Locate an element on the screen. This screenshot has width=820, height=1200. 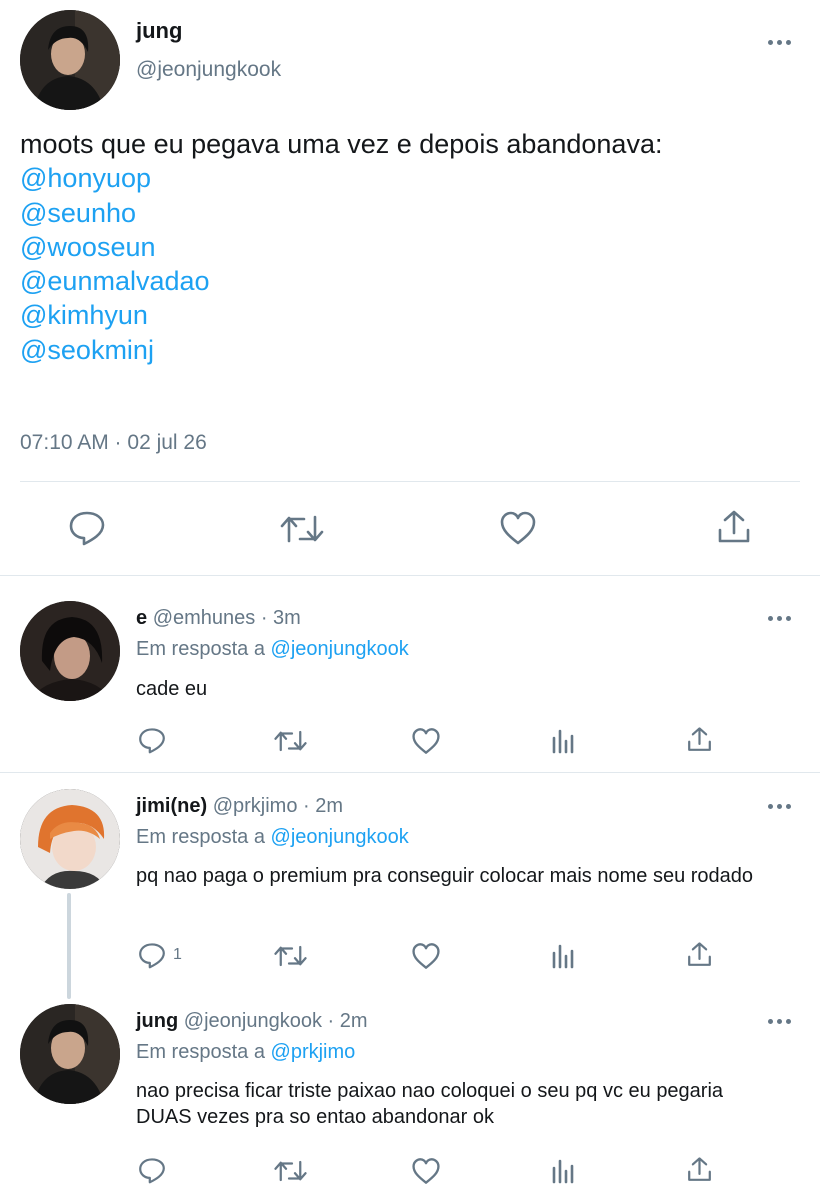
reply-time: · 3m is located at coordinates (280, 618).